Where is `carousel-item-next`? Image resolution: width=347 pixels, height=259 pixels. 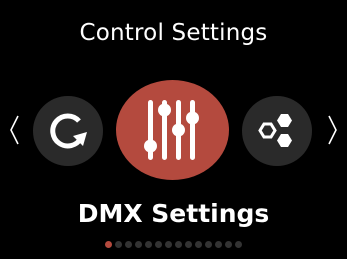
carousel-item-next is located at coordinates (277, 131).